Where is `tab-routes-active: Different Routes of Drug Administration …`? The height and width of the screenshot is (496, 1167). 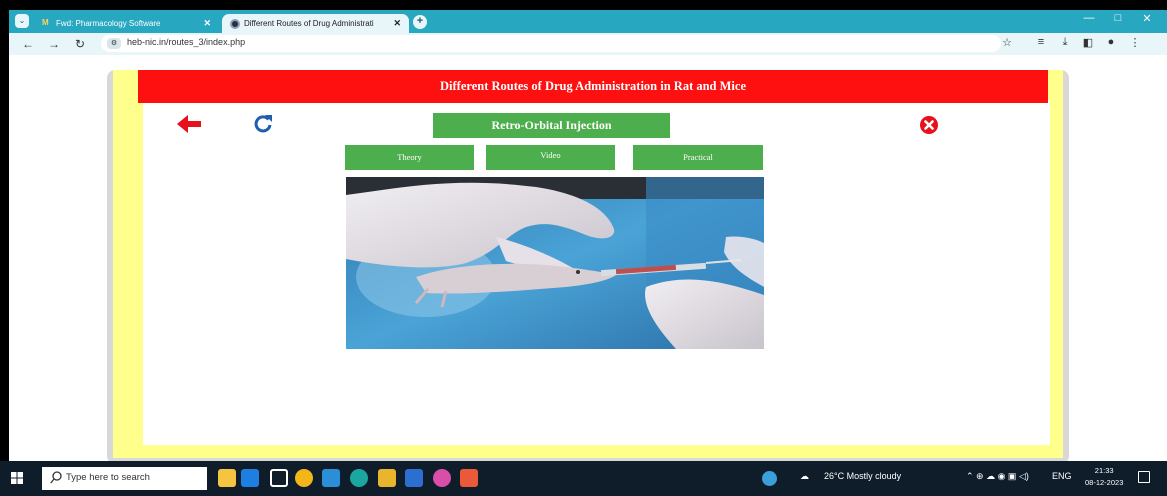
tab-routes-active: Different Routes of Drug Administration … is located at coordinates (315, 23).